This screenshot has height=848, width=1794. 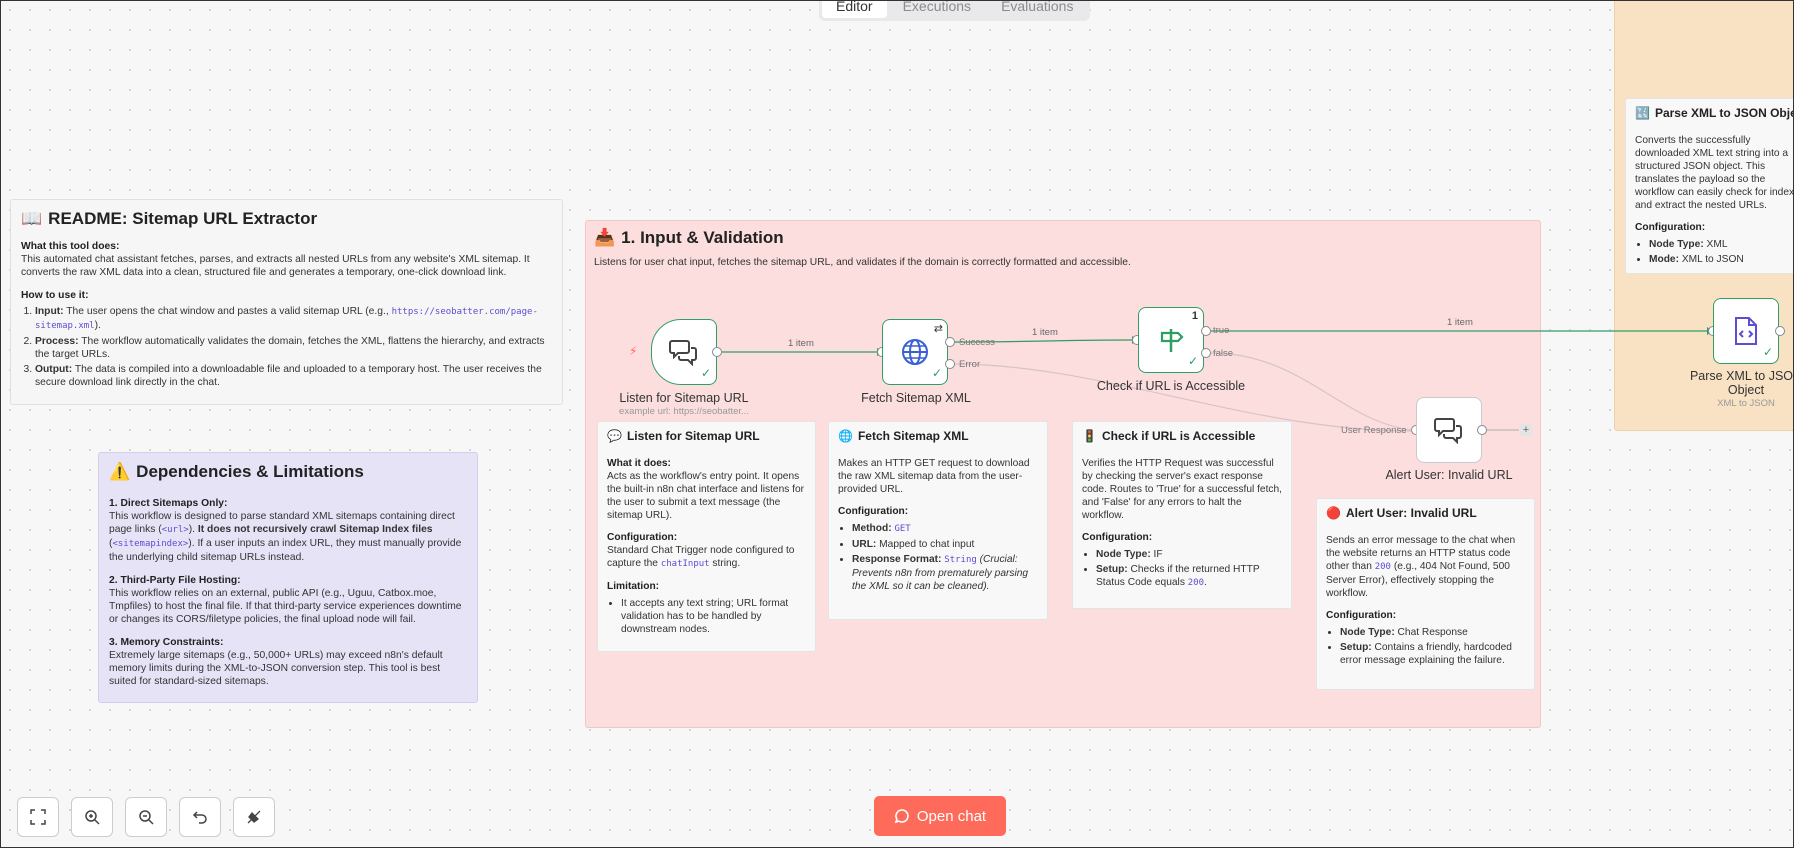 I want to click on readme-what-heading: What this tool does:, so click(x=70, y=246).